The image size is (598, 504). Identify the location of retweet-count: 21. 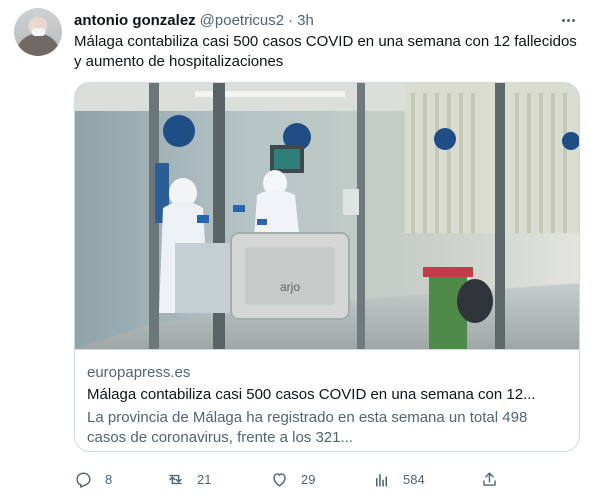
(204, 479).